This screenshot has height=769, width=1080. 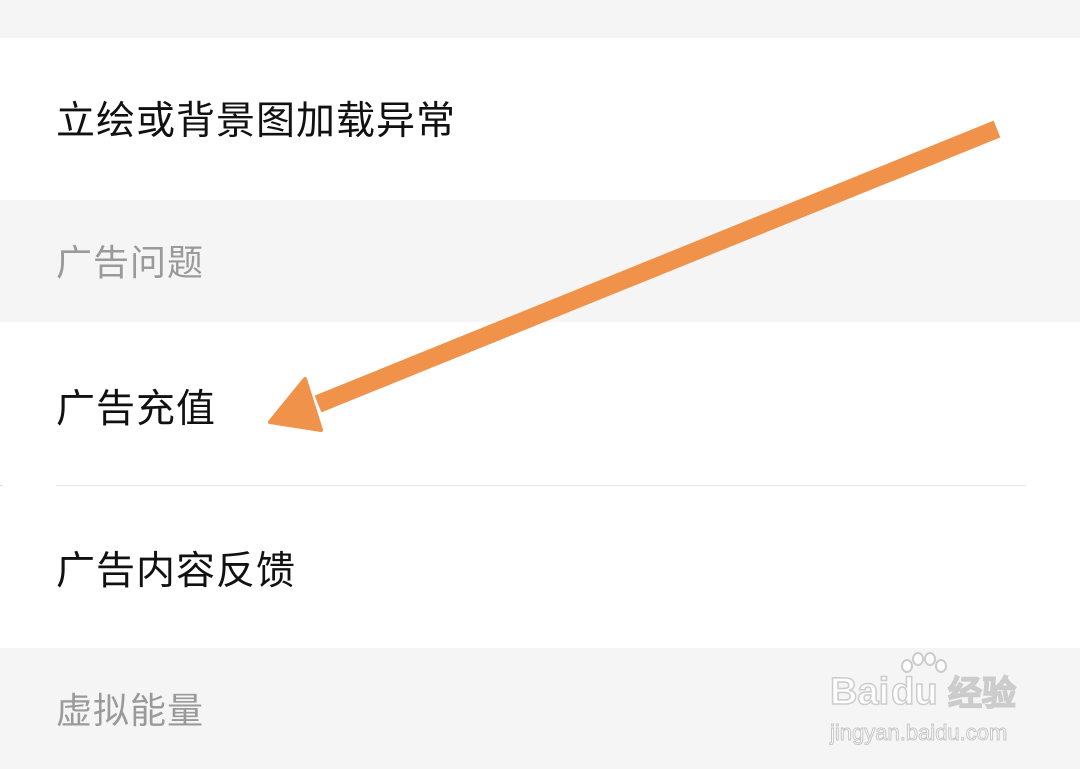 What do you see at coordinates (256, 121) in the screenshot?
I see `list-item-label: 立绘或背景图加载异常` at bounding box center [256, 121].